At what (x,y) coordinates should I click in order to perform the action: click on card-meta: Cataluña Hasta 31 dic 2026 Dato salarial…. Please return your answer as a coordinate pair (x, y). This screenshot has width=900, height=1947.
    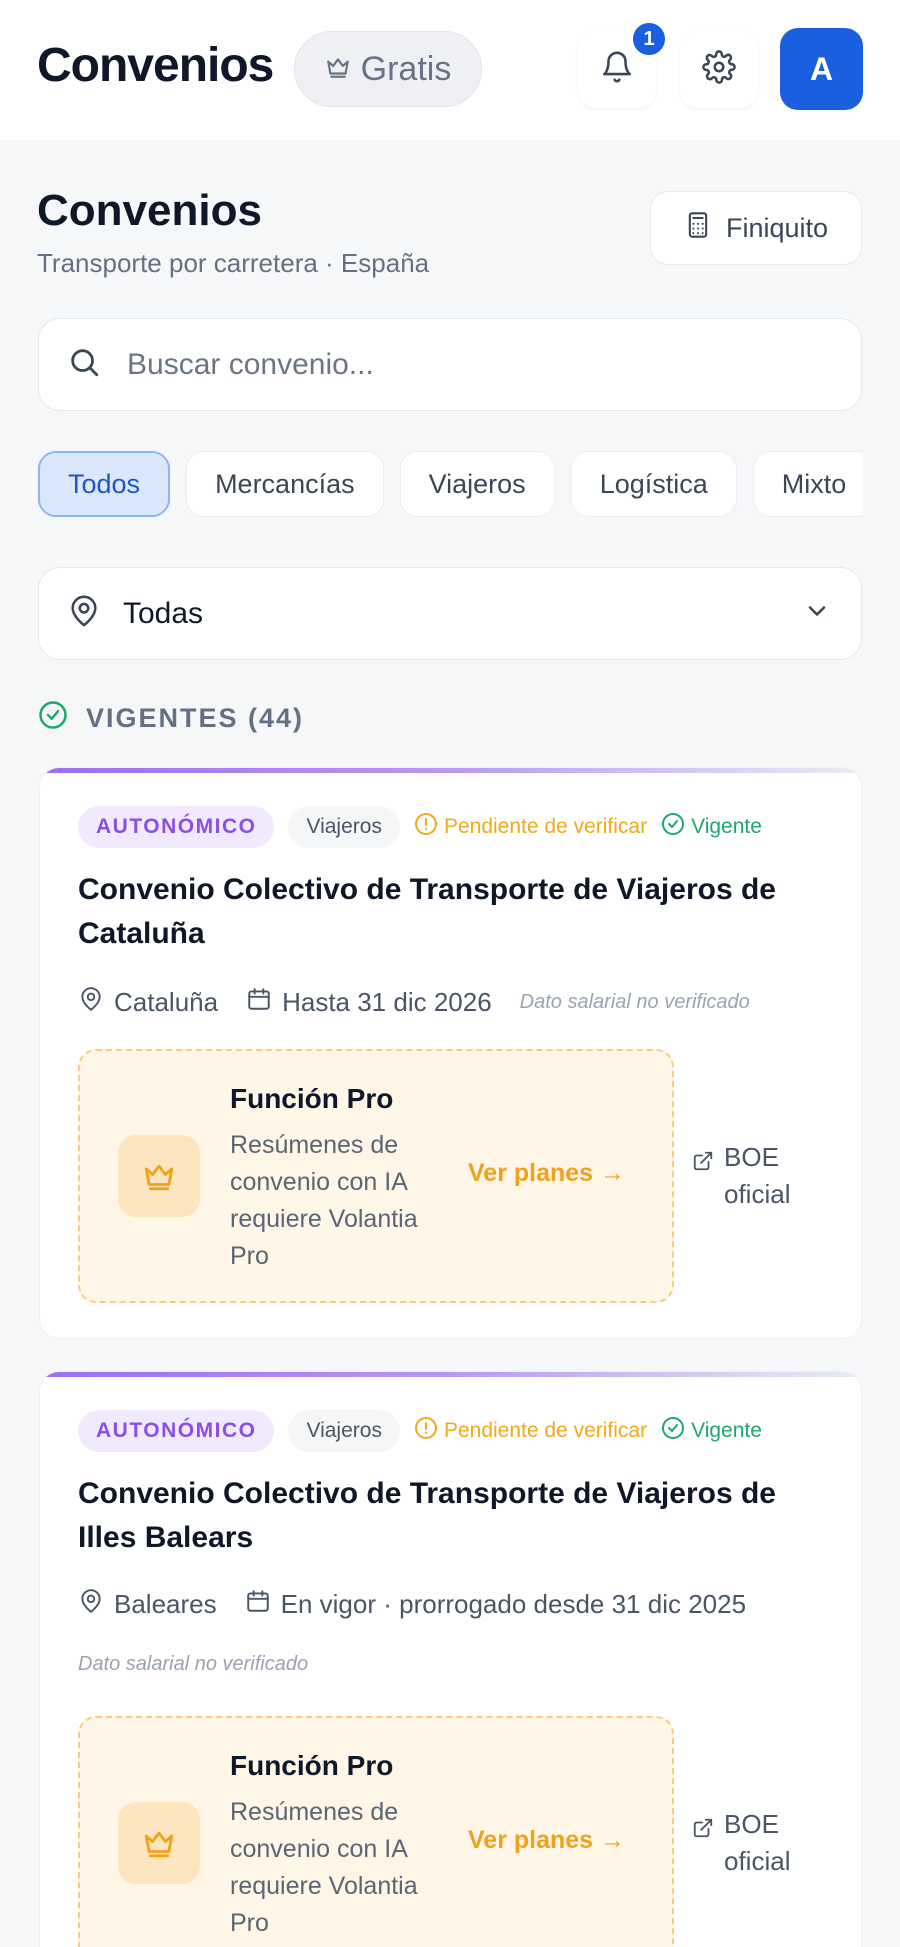
    Looking at the image, I should click on (414, 1002).